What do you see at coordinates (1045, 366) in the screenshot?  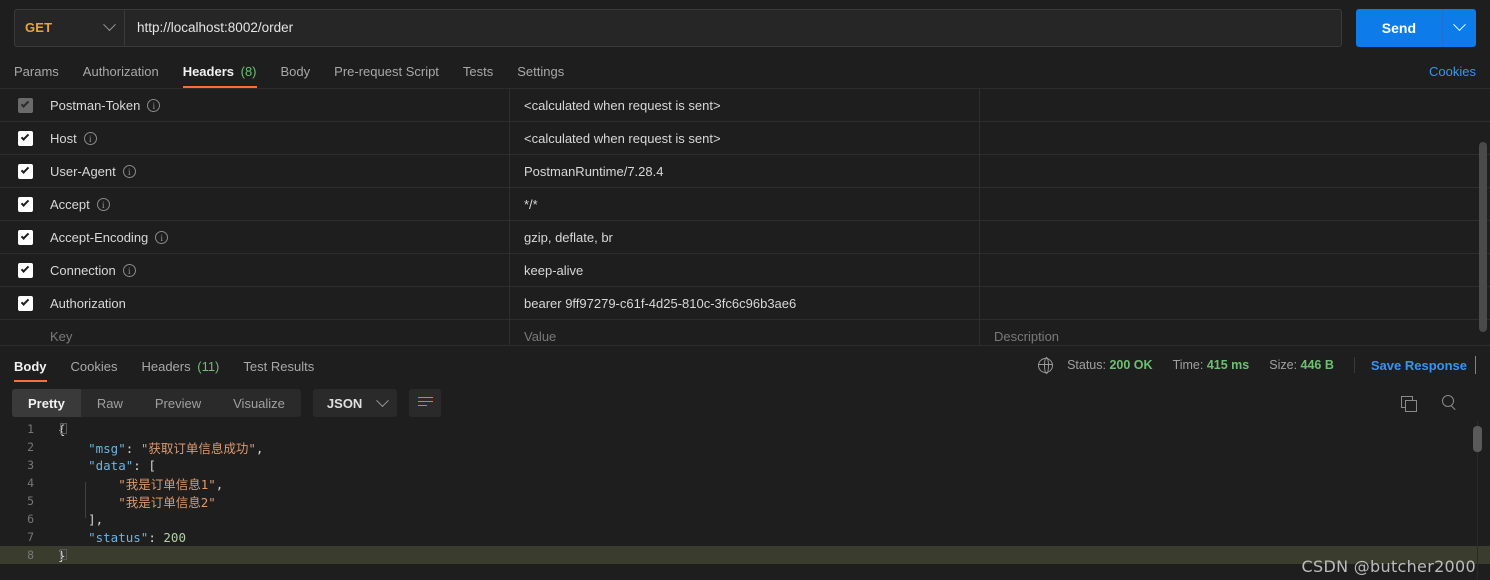 I see `globe-icon` at bounding box center [1045, 366].